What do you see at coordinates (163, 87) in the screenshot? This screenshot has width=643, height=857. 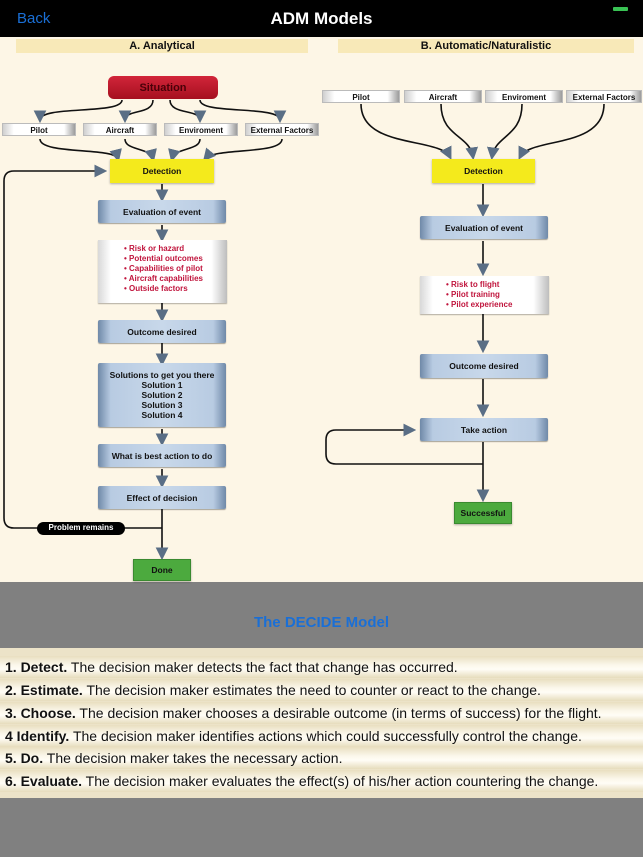 I see `situation-box: Situation` at bounding box center [163, 87].